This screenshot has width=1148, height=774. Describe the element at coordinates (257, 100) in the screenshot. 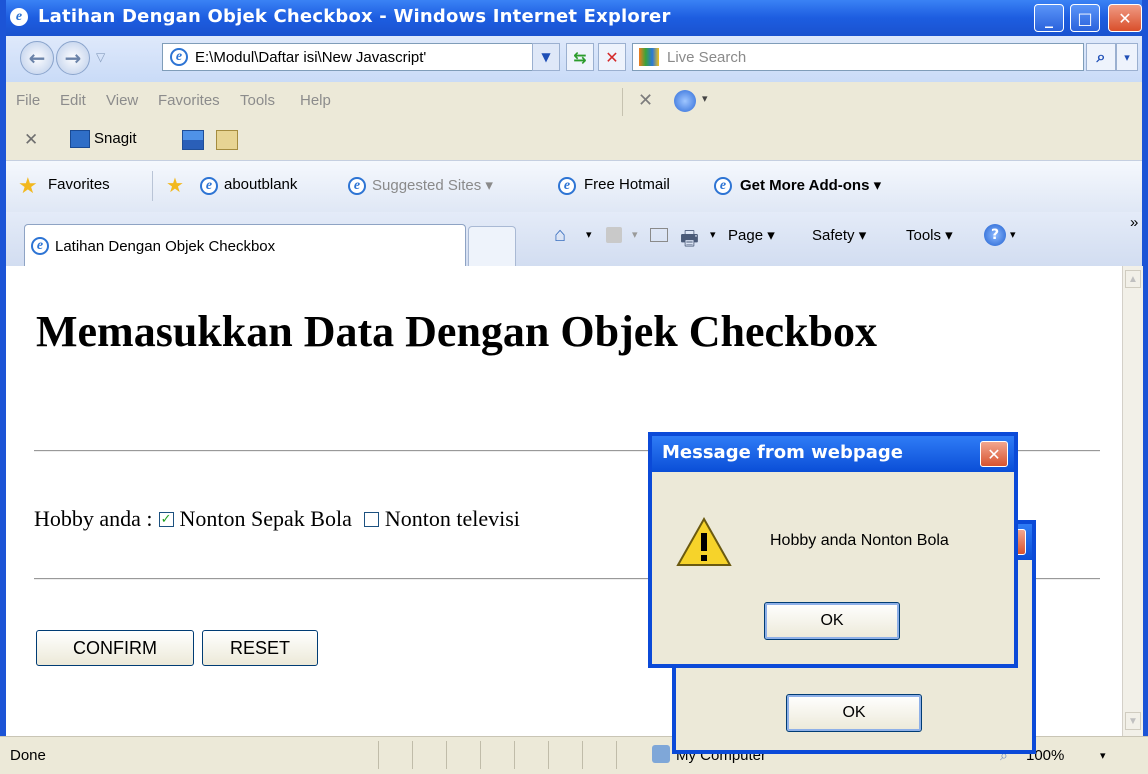

I see `menu-tools: Tools` at that location.